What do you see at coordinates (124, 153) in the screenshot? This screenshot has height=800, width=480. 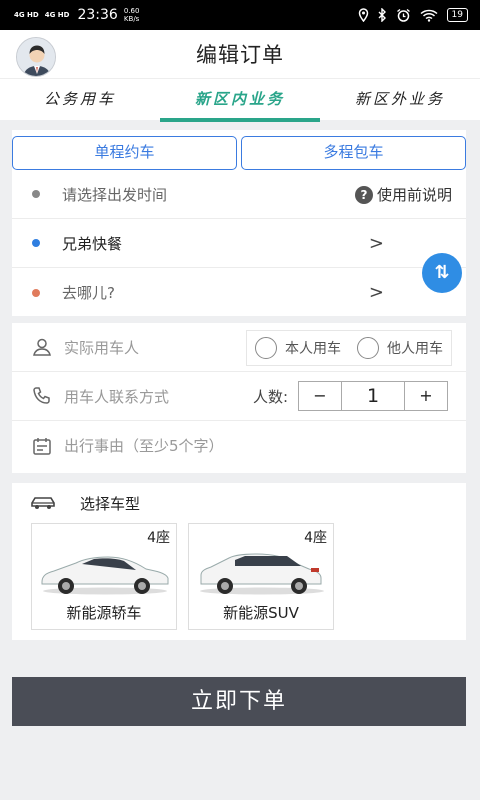 I see `single-trip-button: 单程约车` at bounding box center [124, 153].